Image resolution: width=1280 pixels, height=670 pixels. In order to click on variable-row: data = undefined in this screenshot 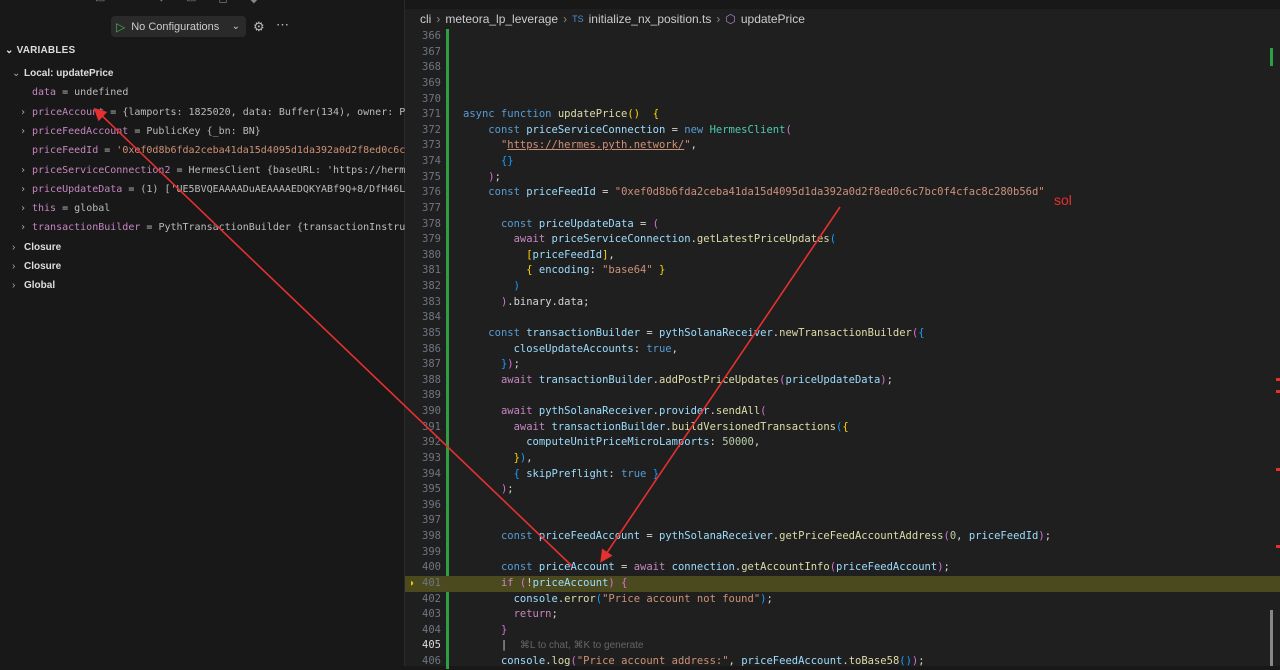, I will do `click(220, 92)`.